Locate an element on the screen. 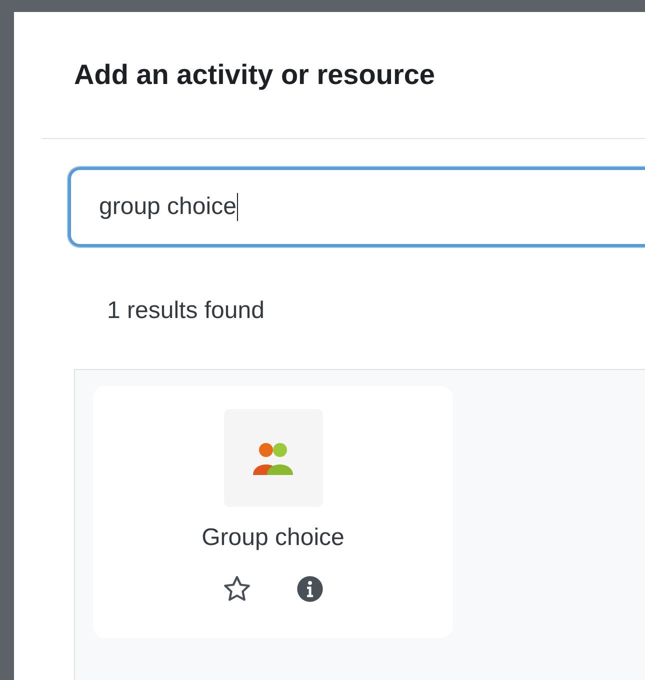 This screenshot has width=645, height=680. search-text: group choice is located at coordinates (167, 207).